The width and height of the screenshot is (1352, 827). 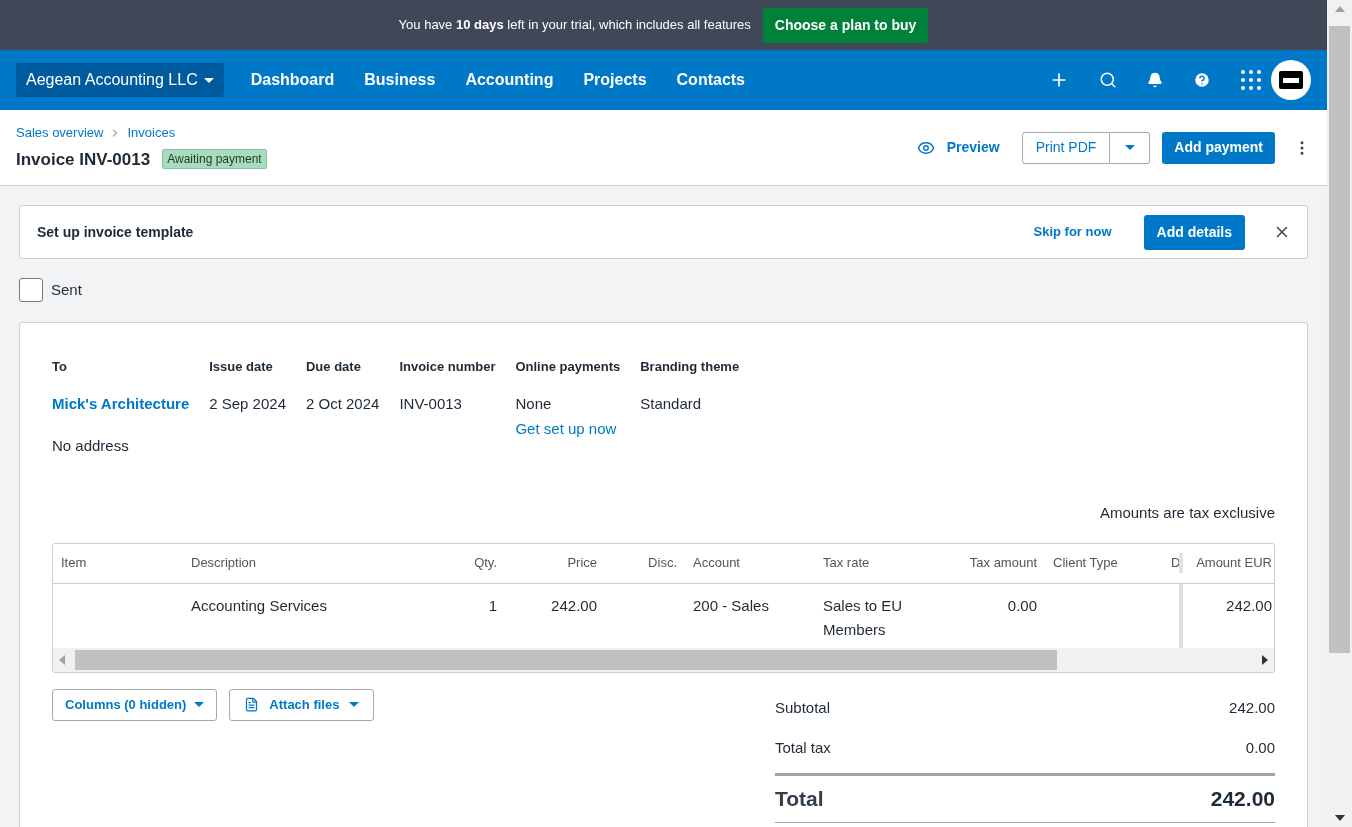 What do you see at coordinates (247, 404) in the screenshot?
I see `detail-value: 2 Sep 2024` at bounding box center [247, 404].